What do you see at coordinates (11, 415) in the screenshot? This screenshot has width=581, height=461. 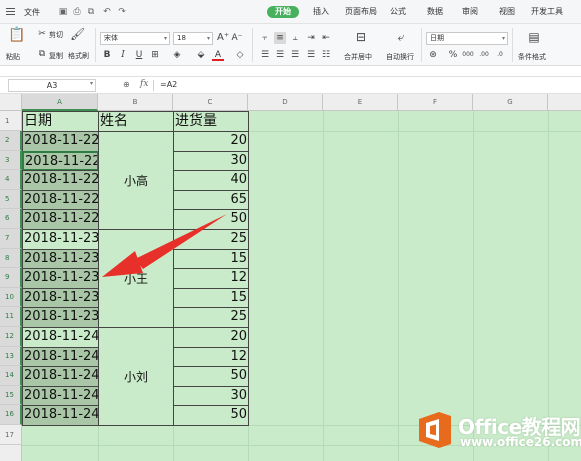 I see `row-header: 16` at bounding box center [11, 415].